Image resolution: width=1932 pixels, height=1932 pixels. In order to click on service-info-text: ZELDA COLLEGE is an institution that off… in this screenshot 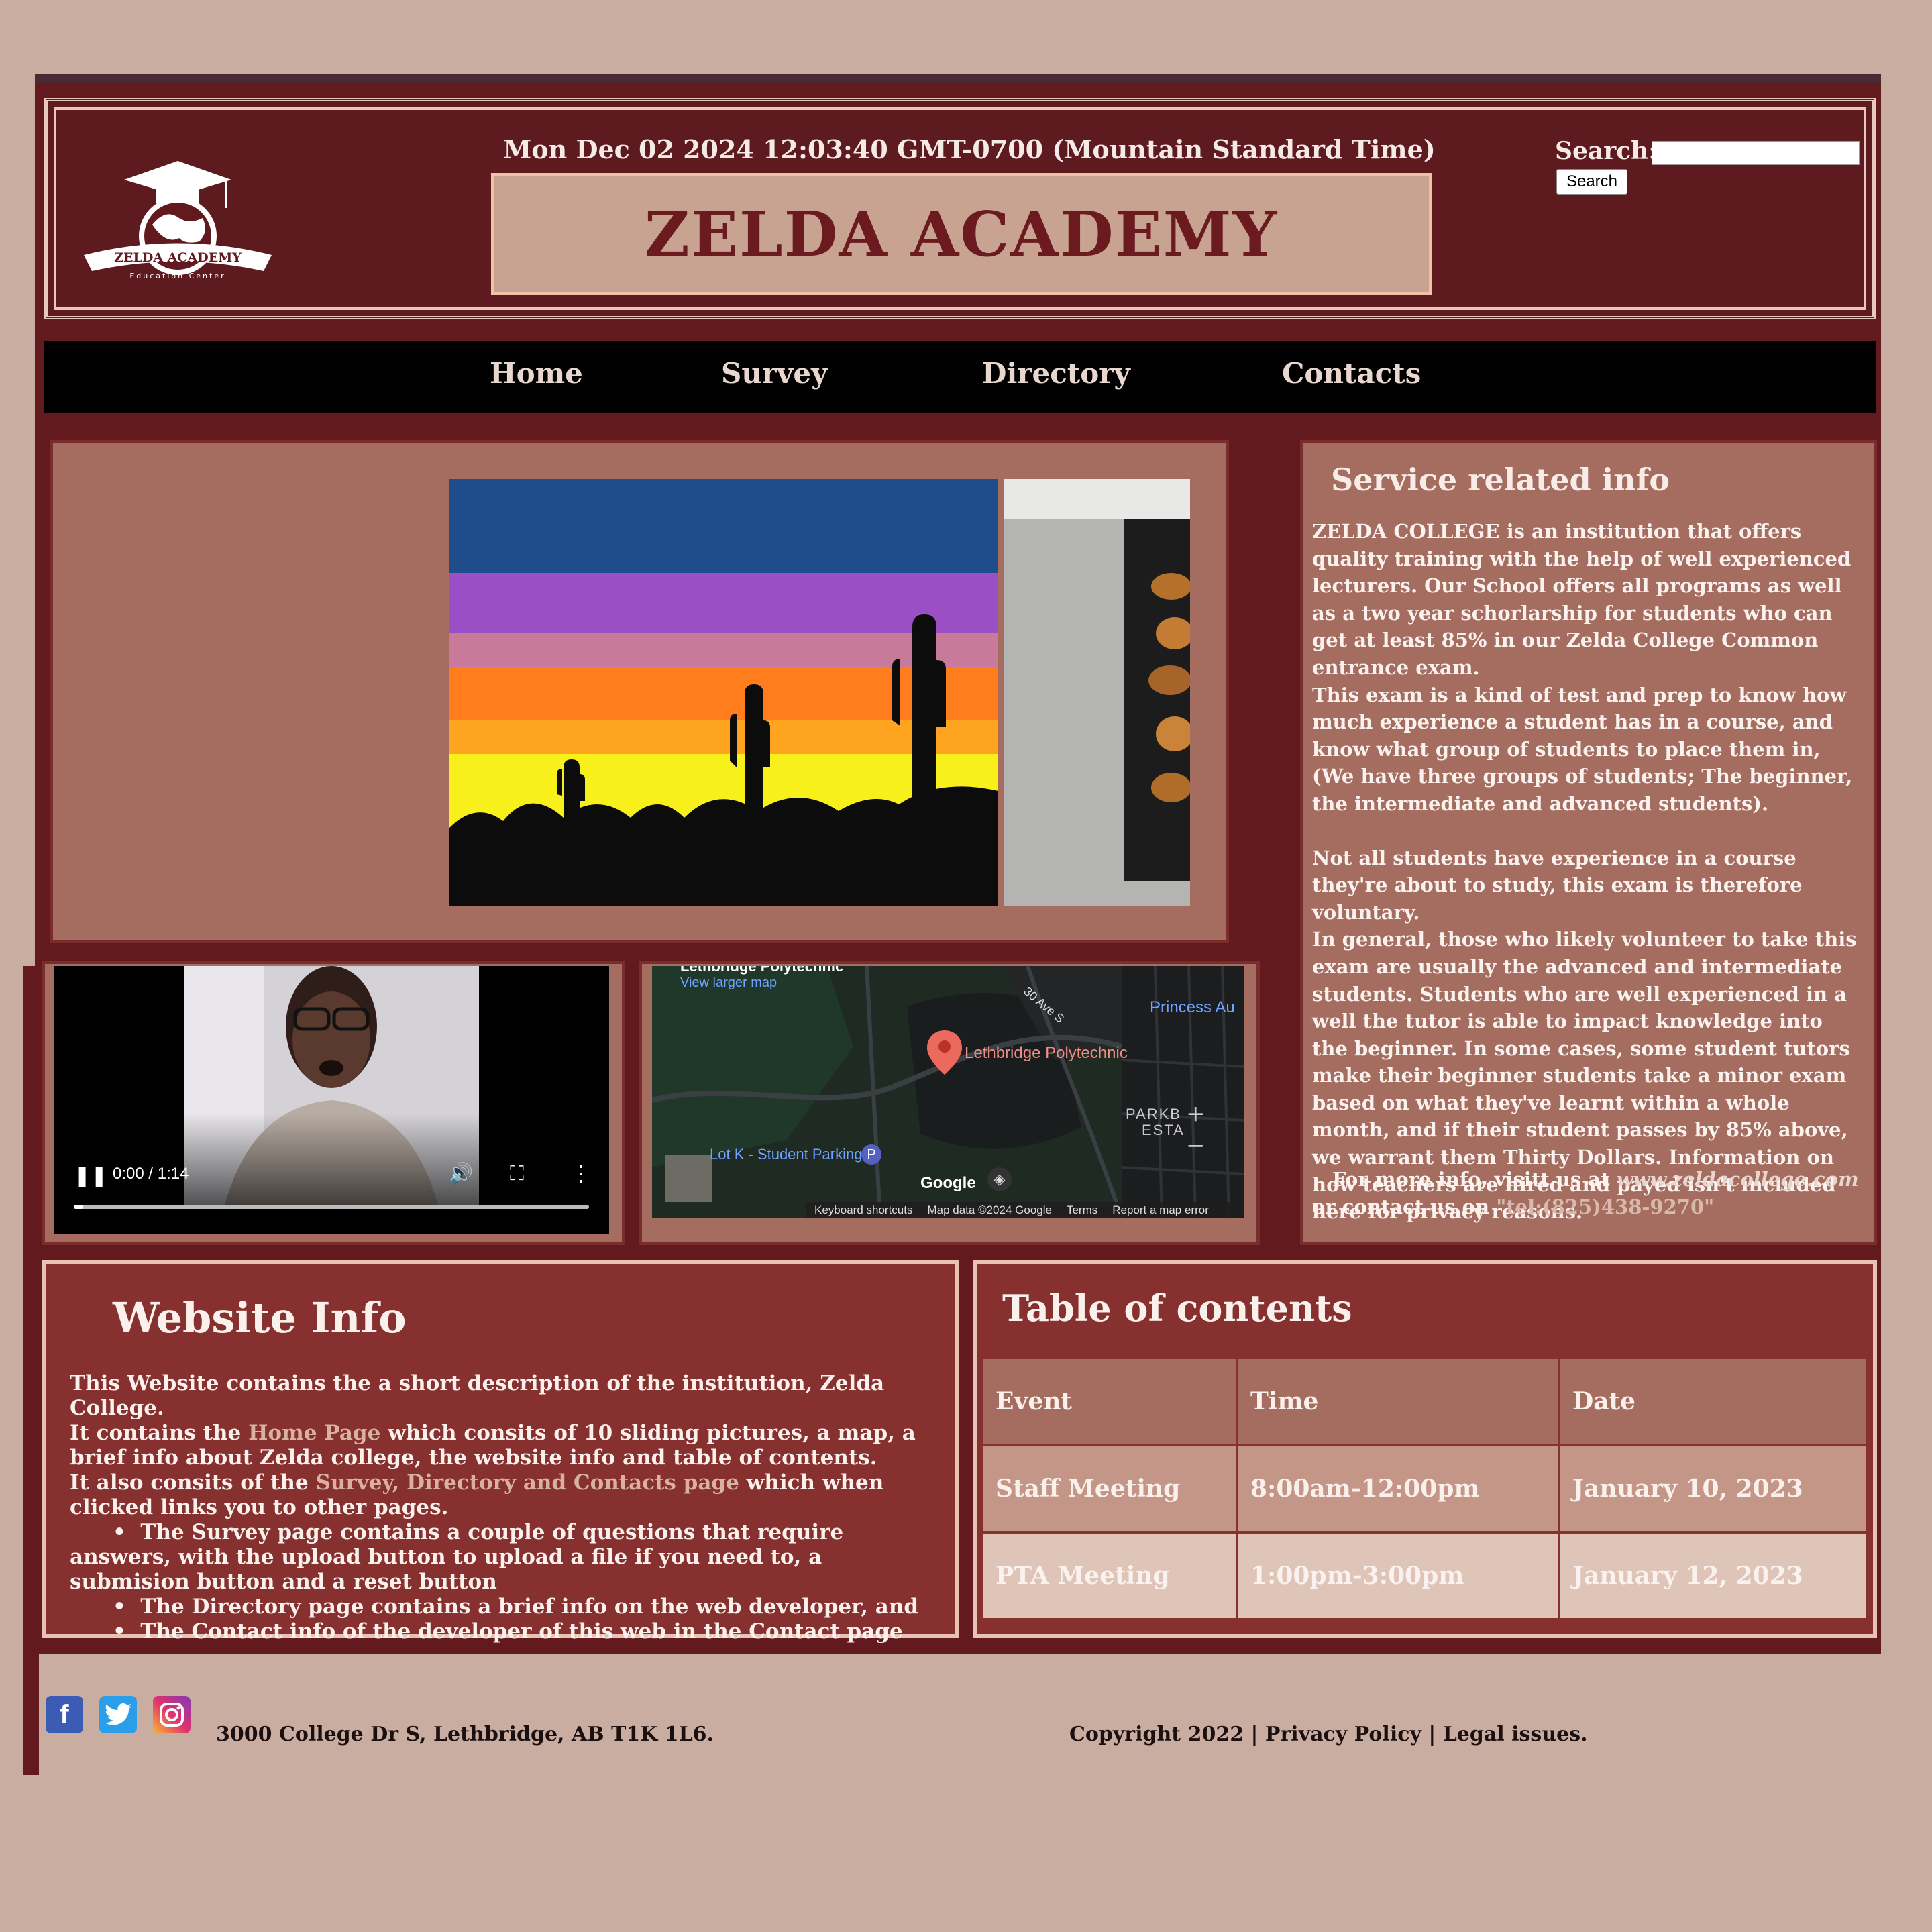, I will do `click(1587, 872)`.